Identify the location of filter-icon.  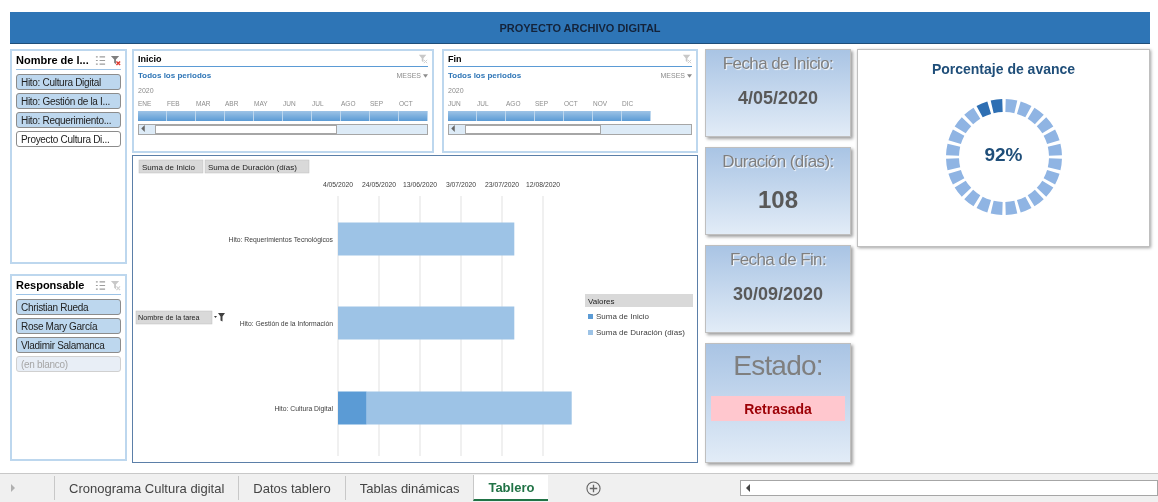
(219, 317).